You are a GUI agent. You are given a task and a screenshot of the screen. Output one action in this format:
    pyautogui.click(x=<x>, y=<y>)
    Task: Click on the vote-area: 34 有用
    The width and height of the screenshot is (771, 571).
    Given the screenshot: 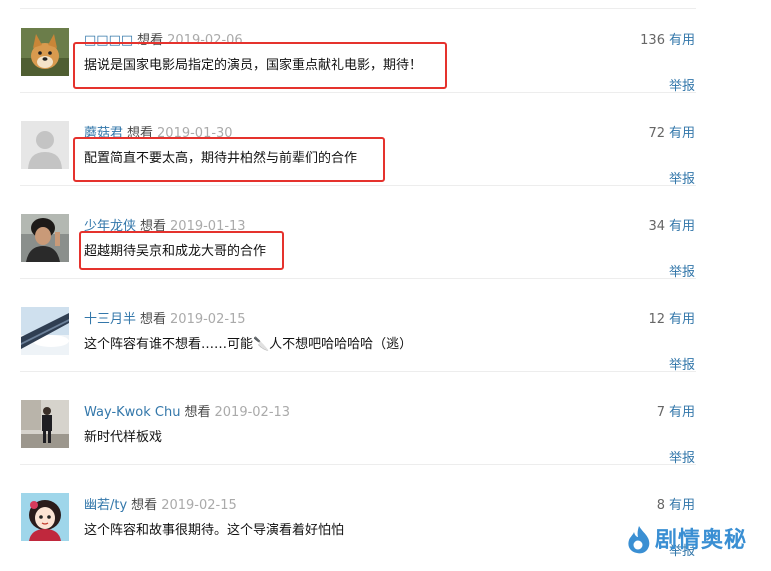 What is the action you would take?
    pyautogui.click(x=671, y=227)
    